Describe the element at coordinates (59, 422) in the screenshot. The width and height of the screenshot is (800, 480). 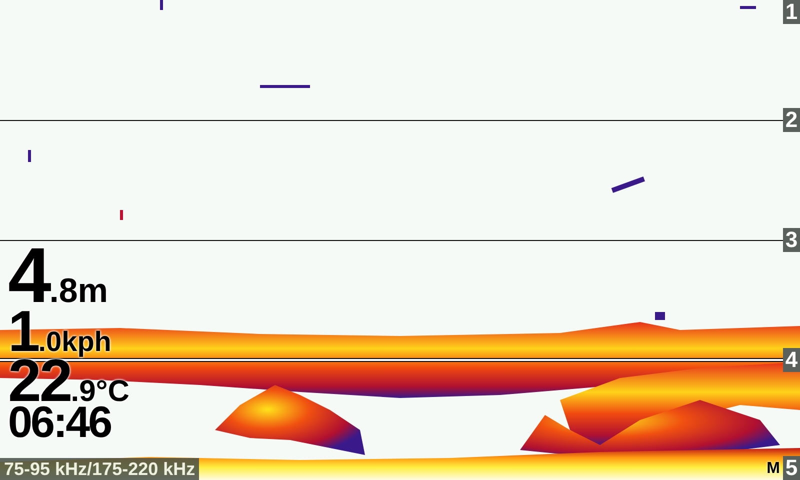
I see `time-readout: 06:46` at that location.